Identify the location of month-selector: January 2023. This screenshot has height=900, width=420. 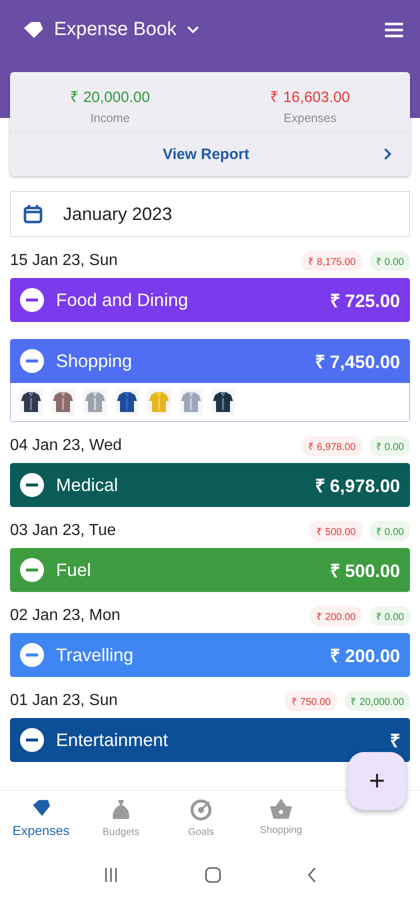
(210, 214).